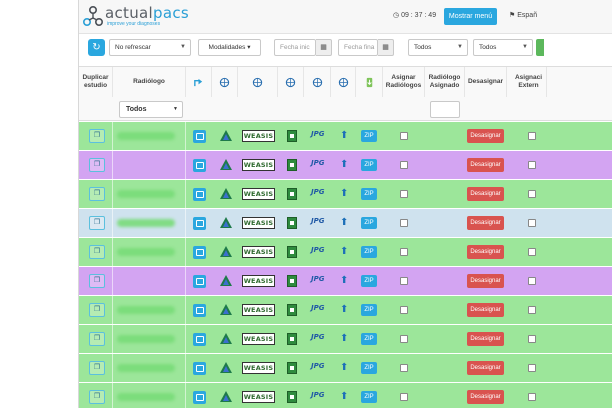 This screenshot has width=612, height=408. What do you see at coordinates (143, 17) in the screenshot?
I see `logo: actualpacs improve your diagnoses` at bounding box center [143, 17].